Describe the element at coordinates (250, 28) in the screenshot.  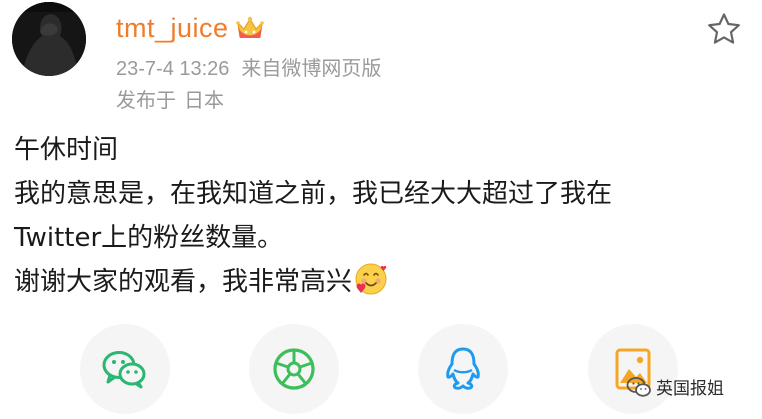
I see `crown-badge-icon` at that location.